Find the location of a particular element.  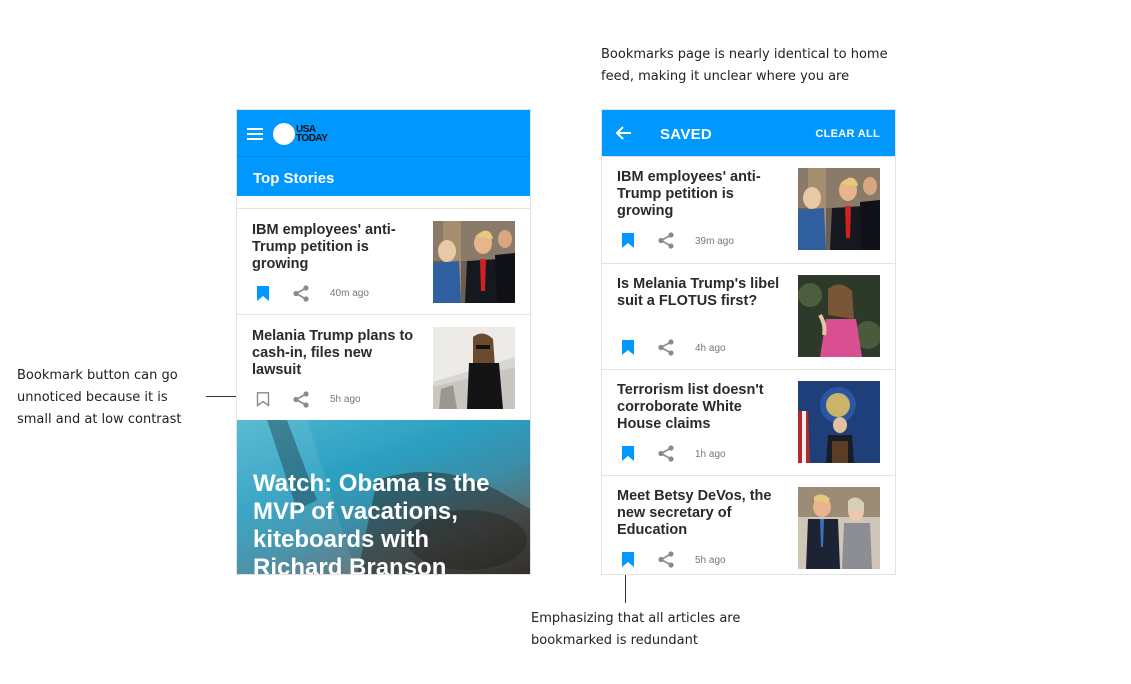

logo-wordmark: USA TODAY is located at coordinates (312, 134).